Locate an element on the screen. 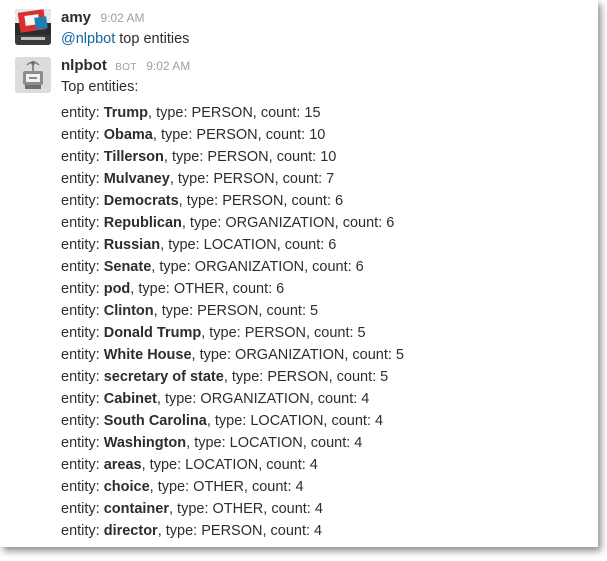 This screenshot has width=607, height=561. entity-name: director is located at coordinates (130, 531).